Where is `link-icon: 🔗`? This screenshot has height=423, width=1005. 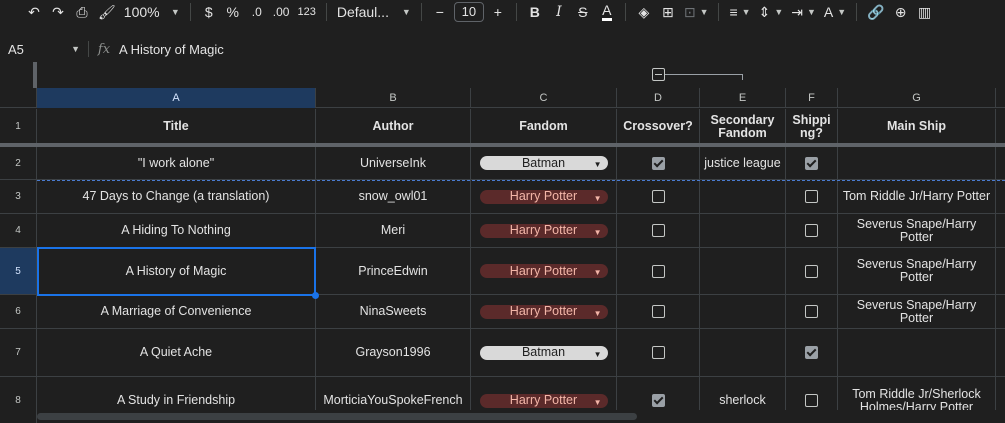
link-icon: 🔗 is located at coordinates (875, 12).